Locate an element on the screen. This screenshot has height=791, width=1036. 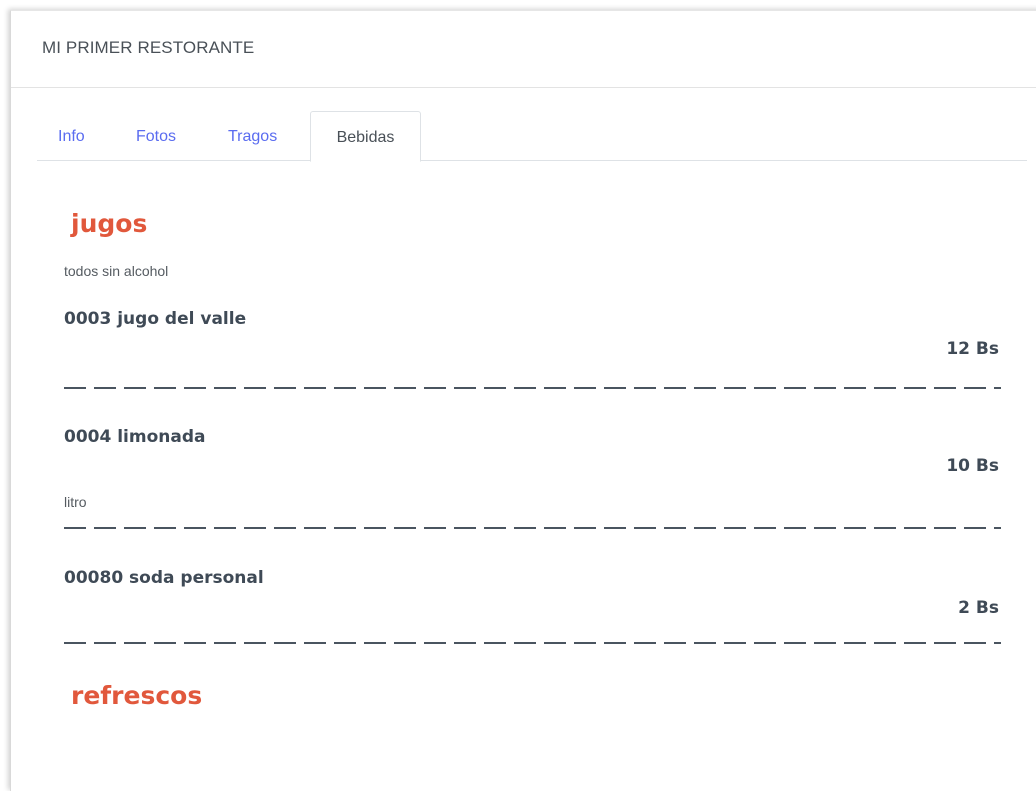
category-title-jugos: jugos is located at coordinates (109, 223).